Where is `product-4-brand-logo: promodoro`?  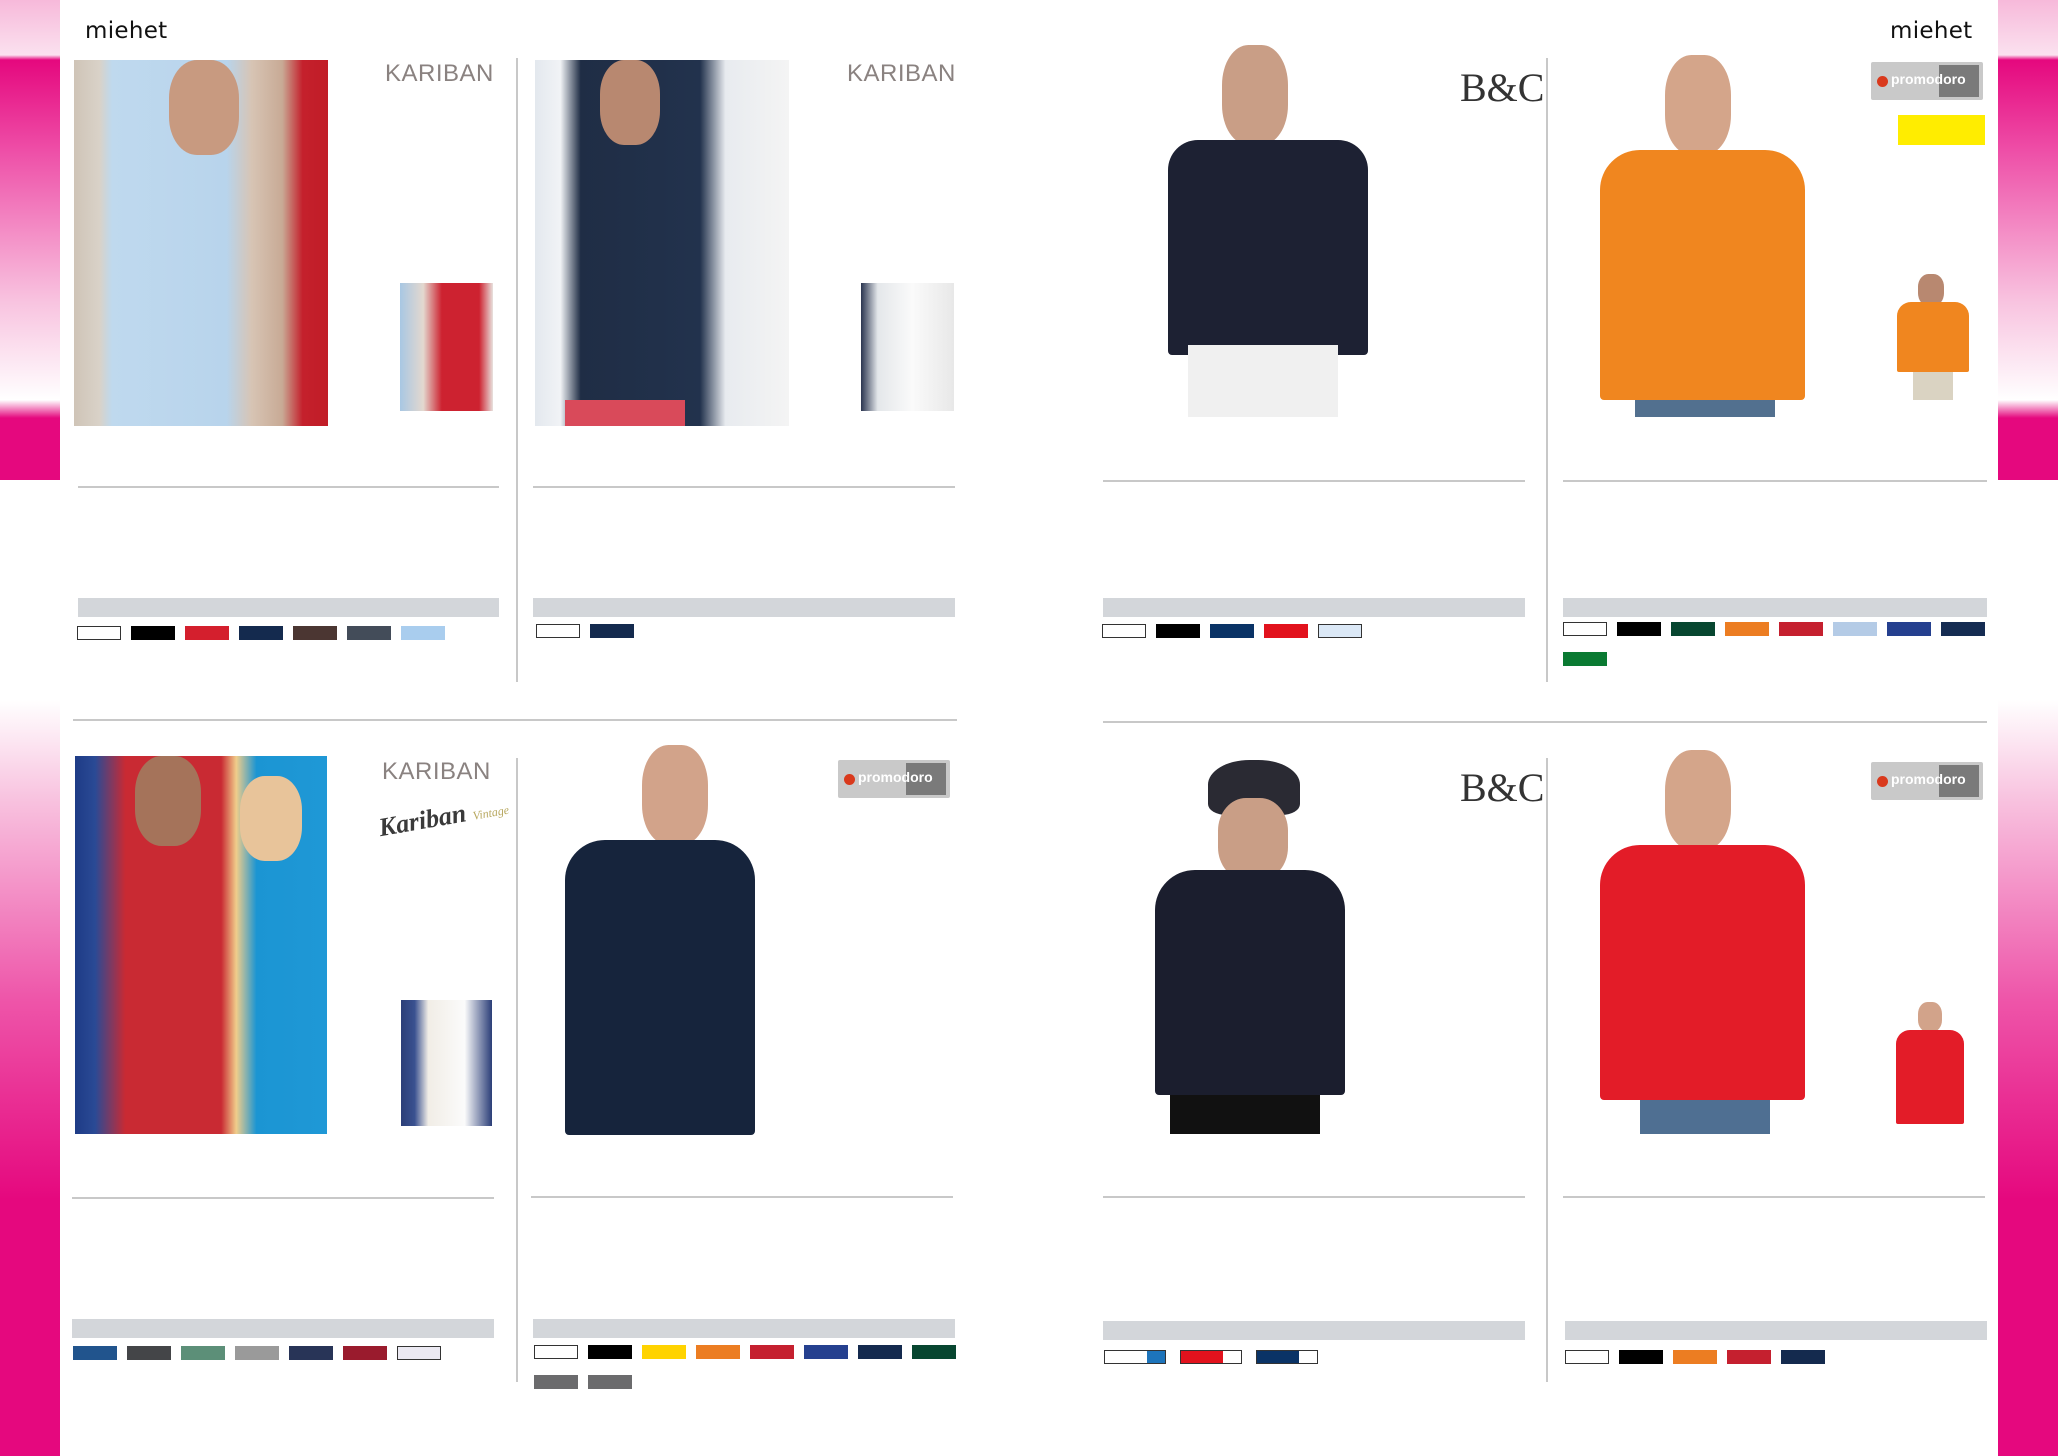
product-4-brand-logo: promodoro is located at coordinates (1927, 81).